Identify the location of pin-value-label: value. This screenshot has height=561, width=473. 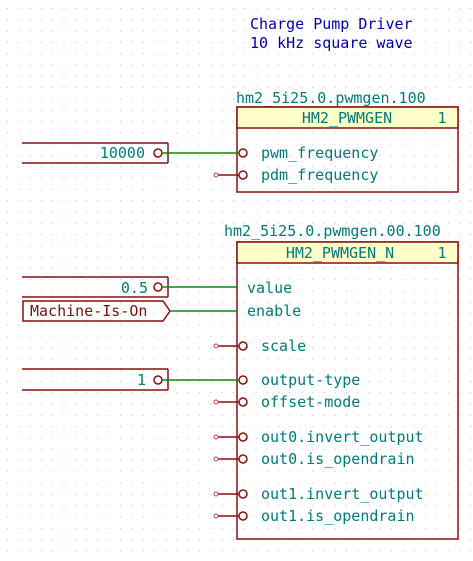
(269, 288).